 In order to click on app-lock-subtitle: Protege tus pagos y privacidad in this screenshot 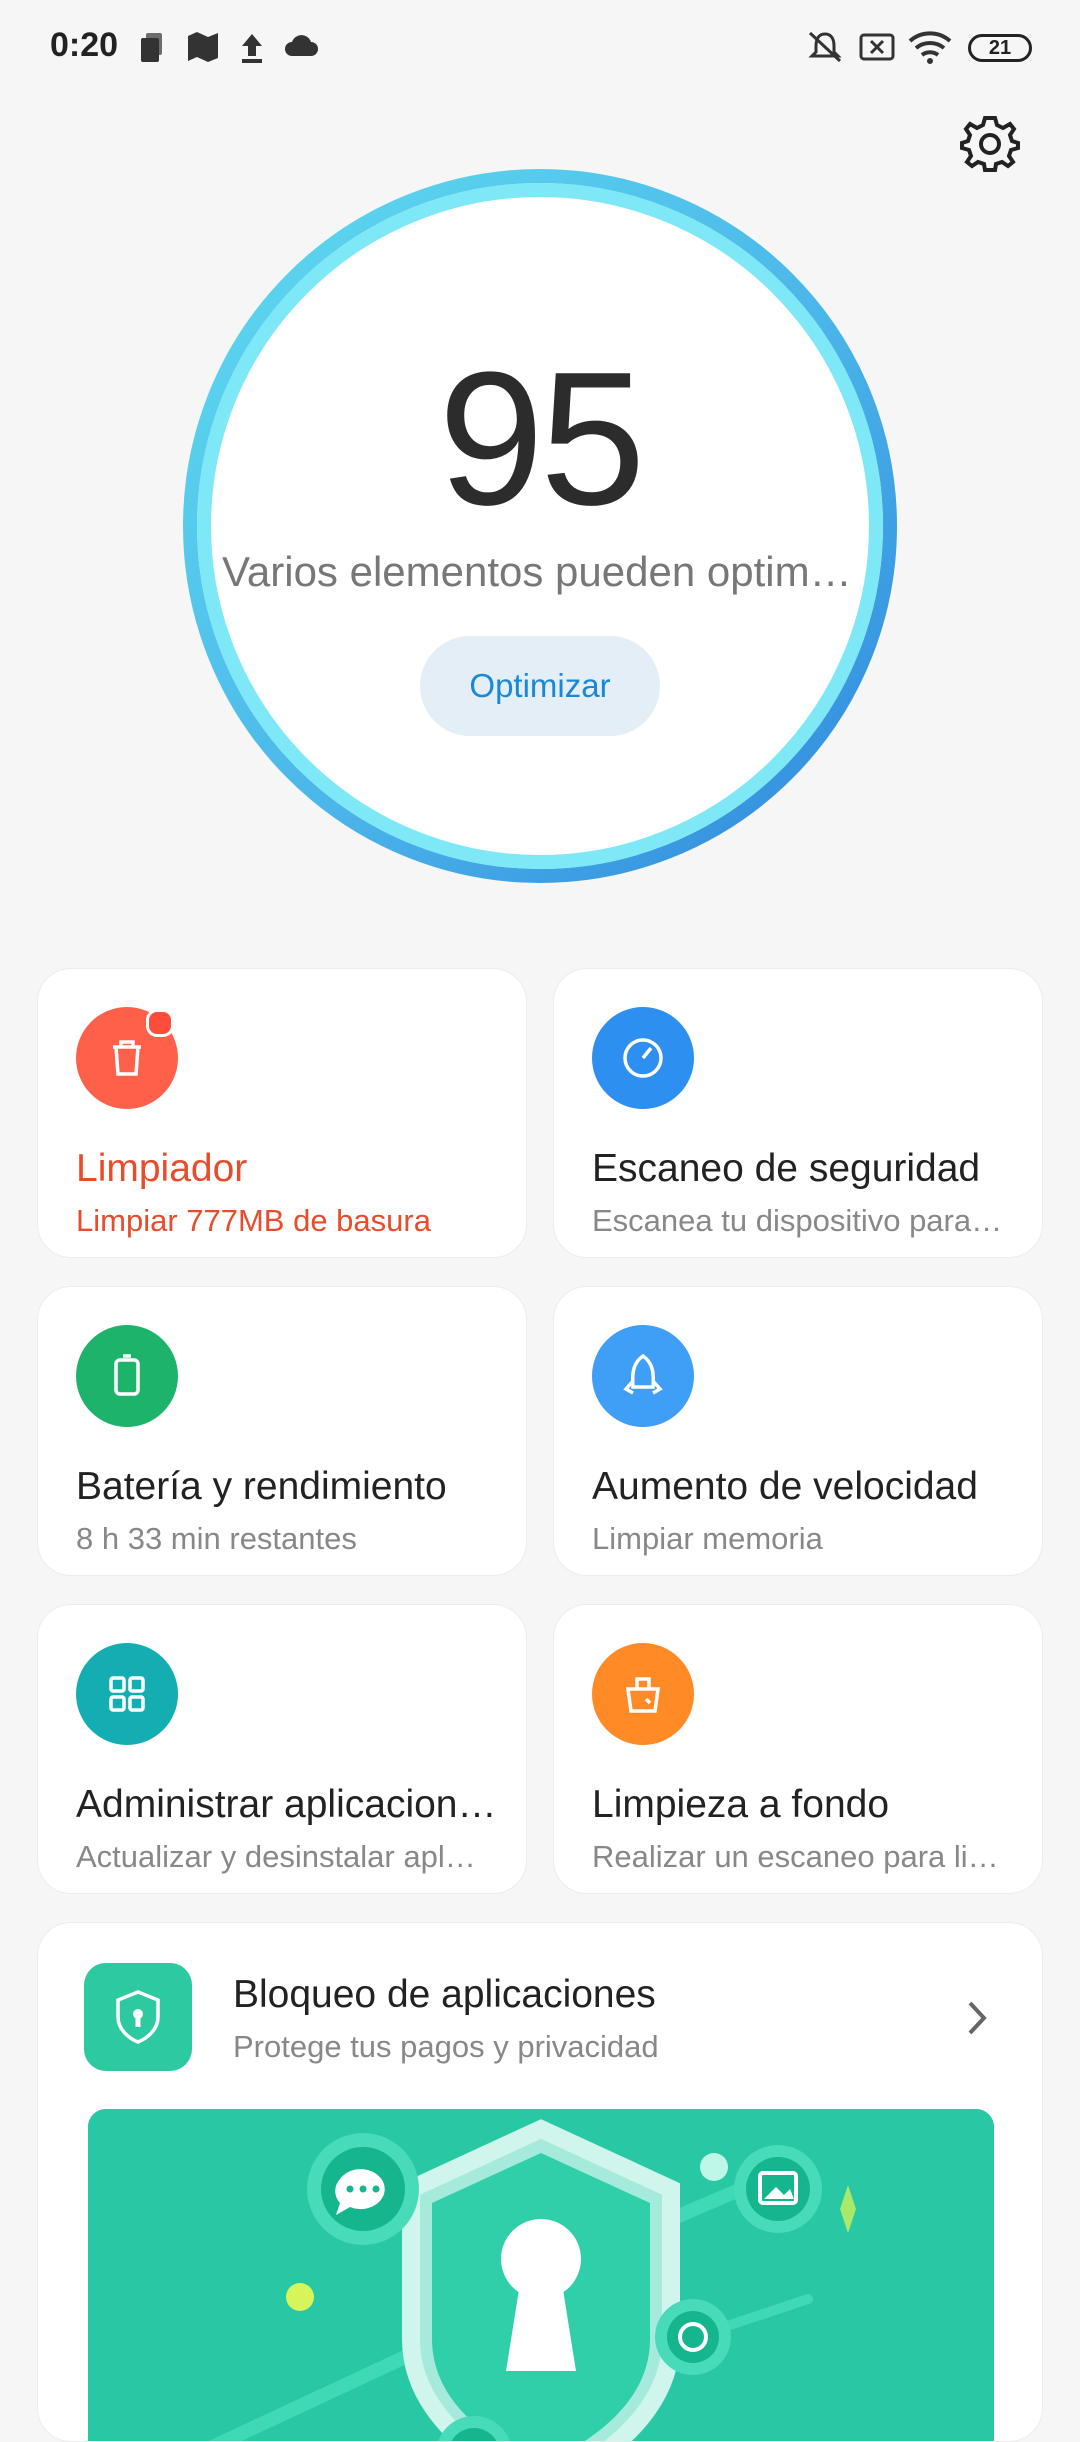, I will do `click(446, 2046)`.